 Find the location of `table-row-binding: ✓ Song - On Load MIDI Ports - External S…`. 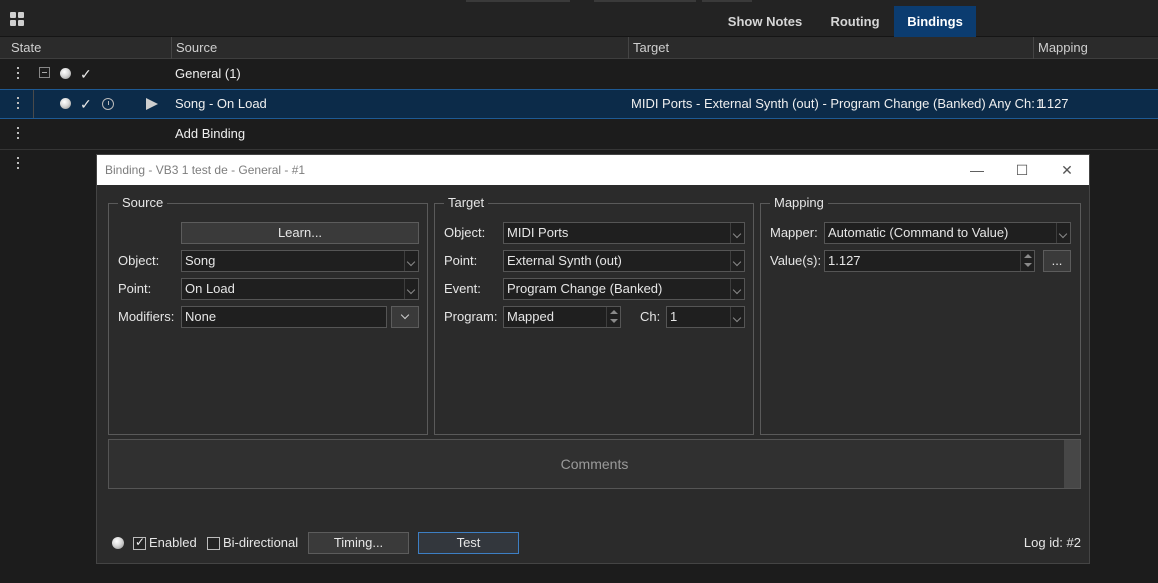

table-row-binding: ✓ Song - On Load MIDI Ports - External S… is located at coordinates (579, 104).